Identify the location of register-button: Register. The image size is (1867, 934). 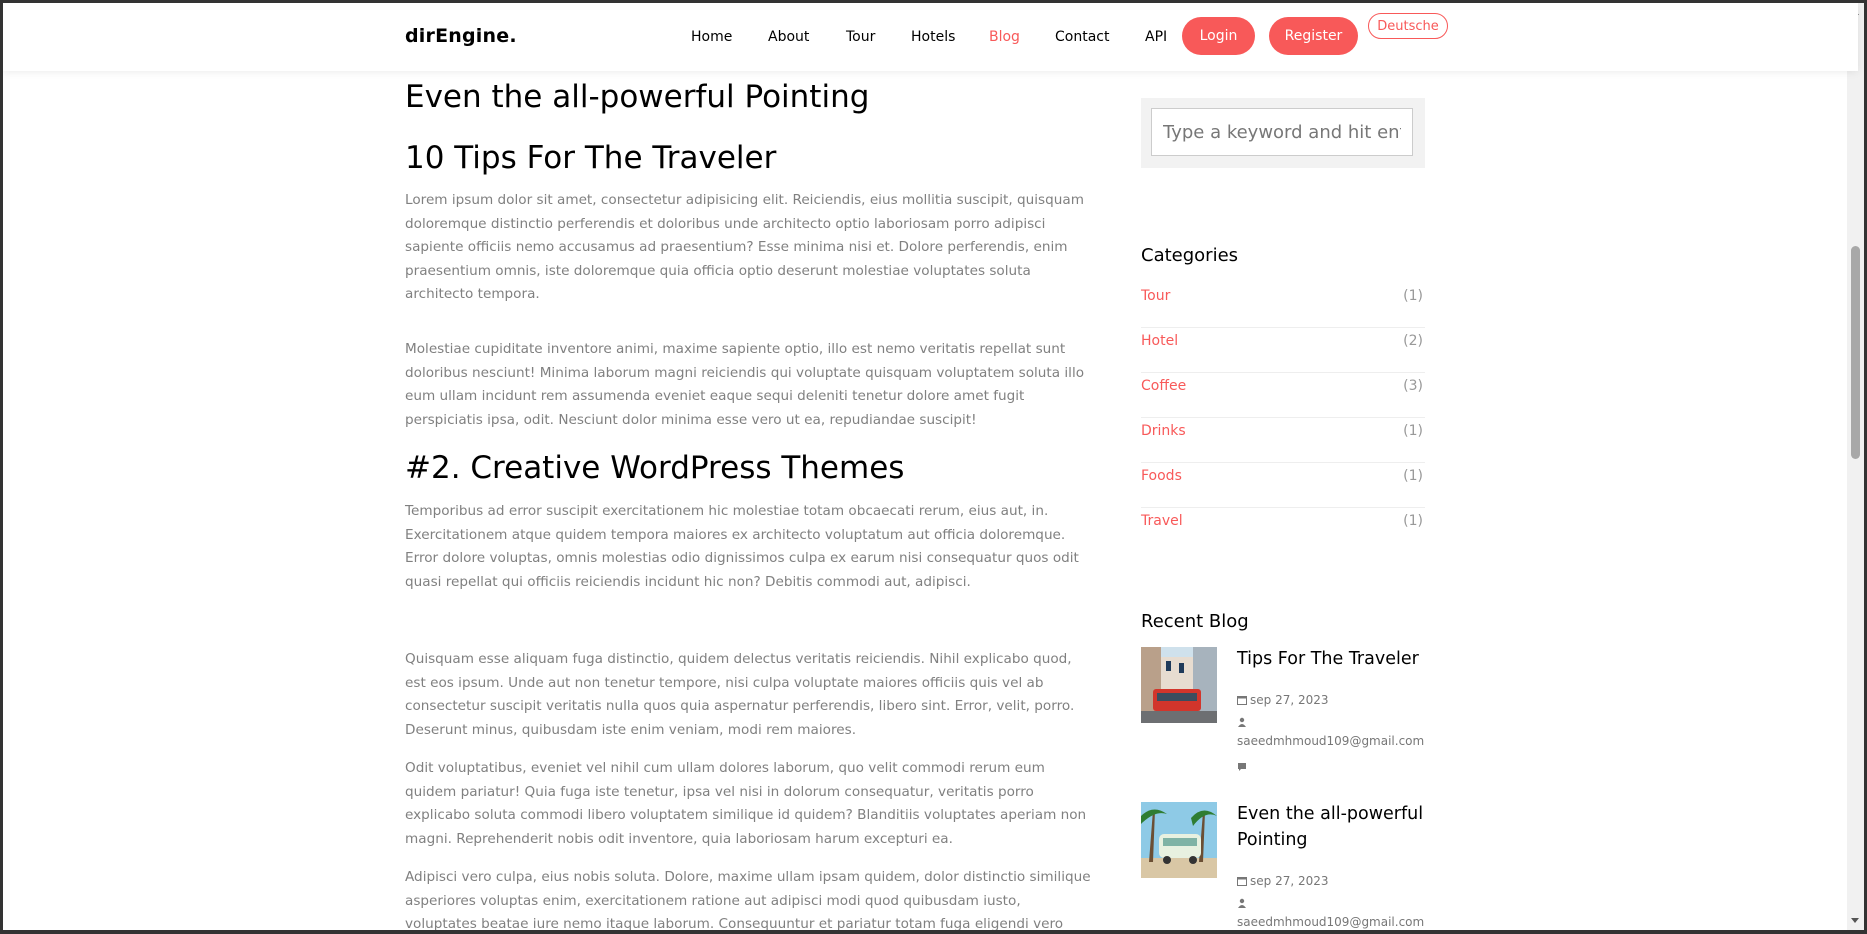
(1313, 36).